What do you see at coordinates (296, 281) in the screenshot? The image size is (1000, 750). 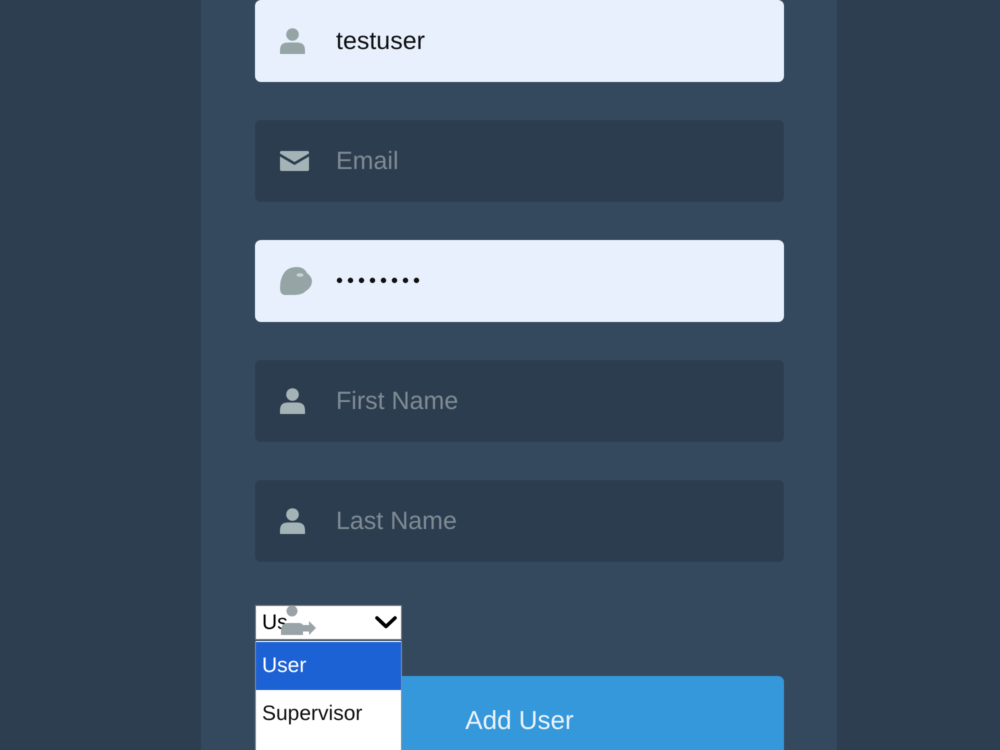 I see `blob-icon` at bounding box center [296, 281].